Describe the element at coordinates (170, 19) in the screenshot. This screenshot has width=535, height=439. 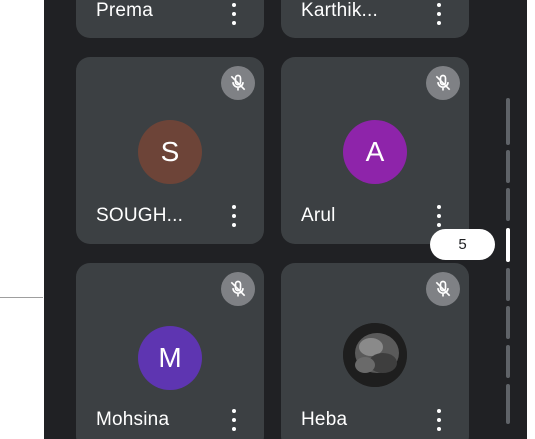
I see `participant-tile-prema: Prema` at that location.